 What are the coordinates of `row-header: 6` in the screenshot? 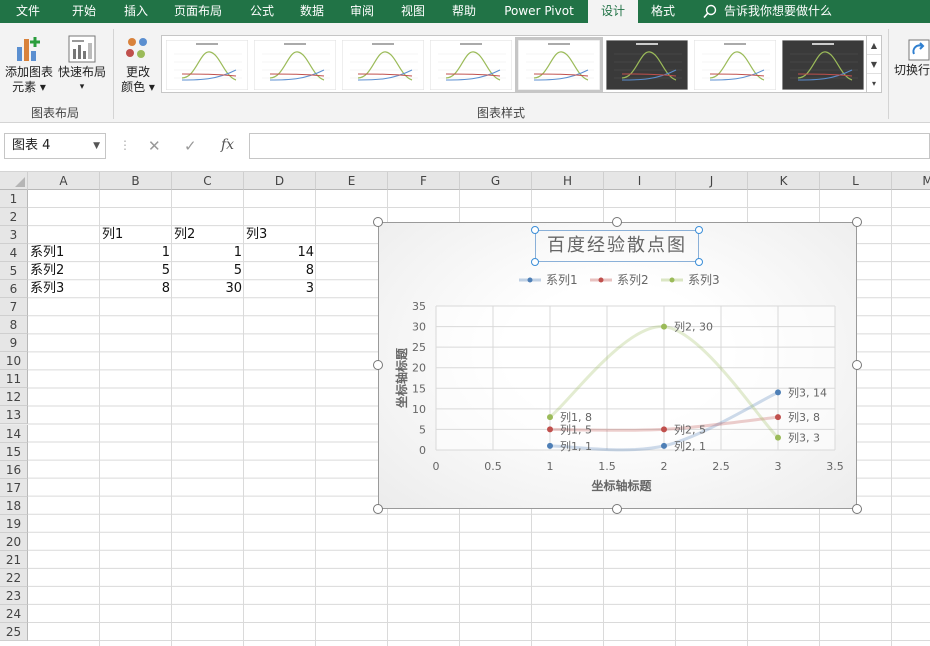 It's located at (14, 289).